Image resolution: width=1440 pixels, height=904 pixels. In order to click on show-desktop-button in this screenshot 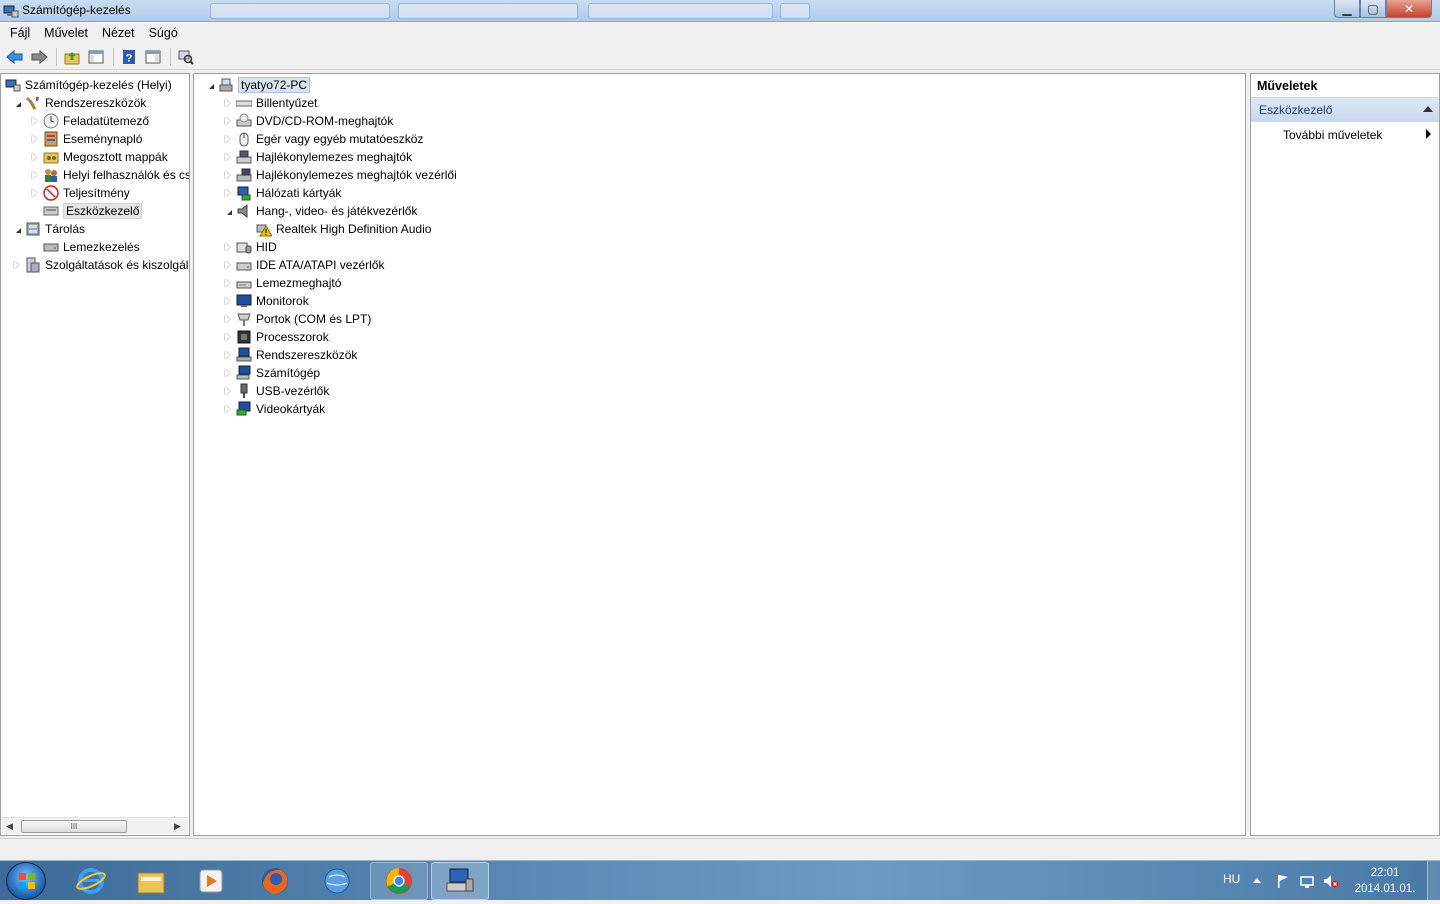, I will do `click(1433, 881)`.